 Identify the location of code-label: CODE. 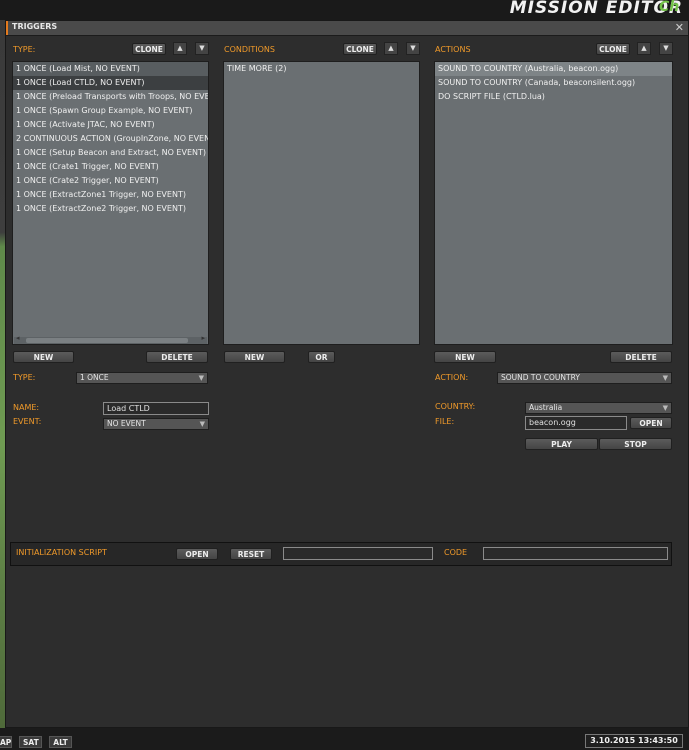
(456, 552).